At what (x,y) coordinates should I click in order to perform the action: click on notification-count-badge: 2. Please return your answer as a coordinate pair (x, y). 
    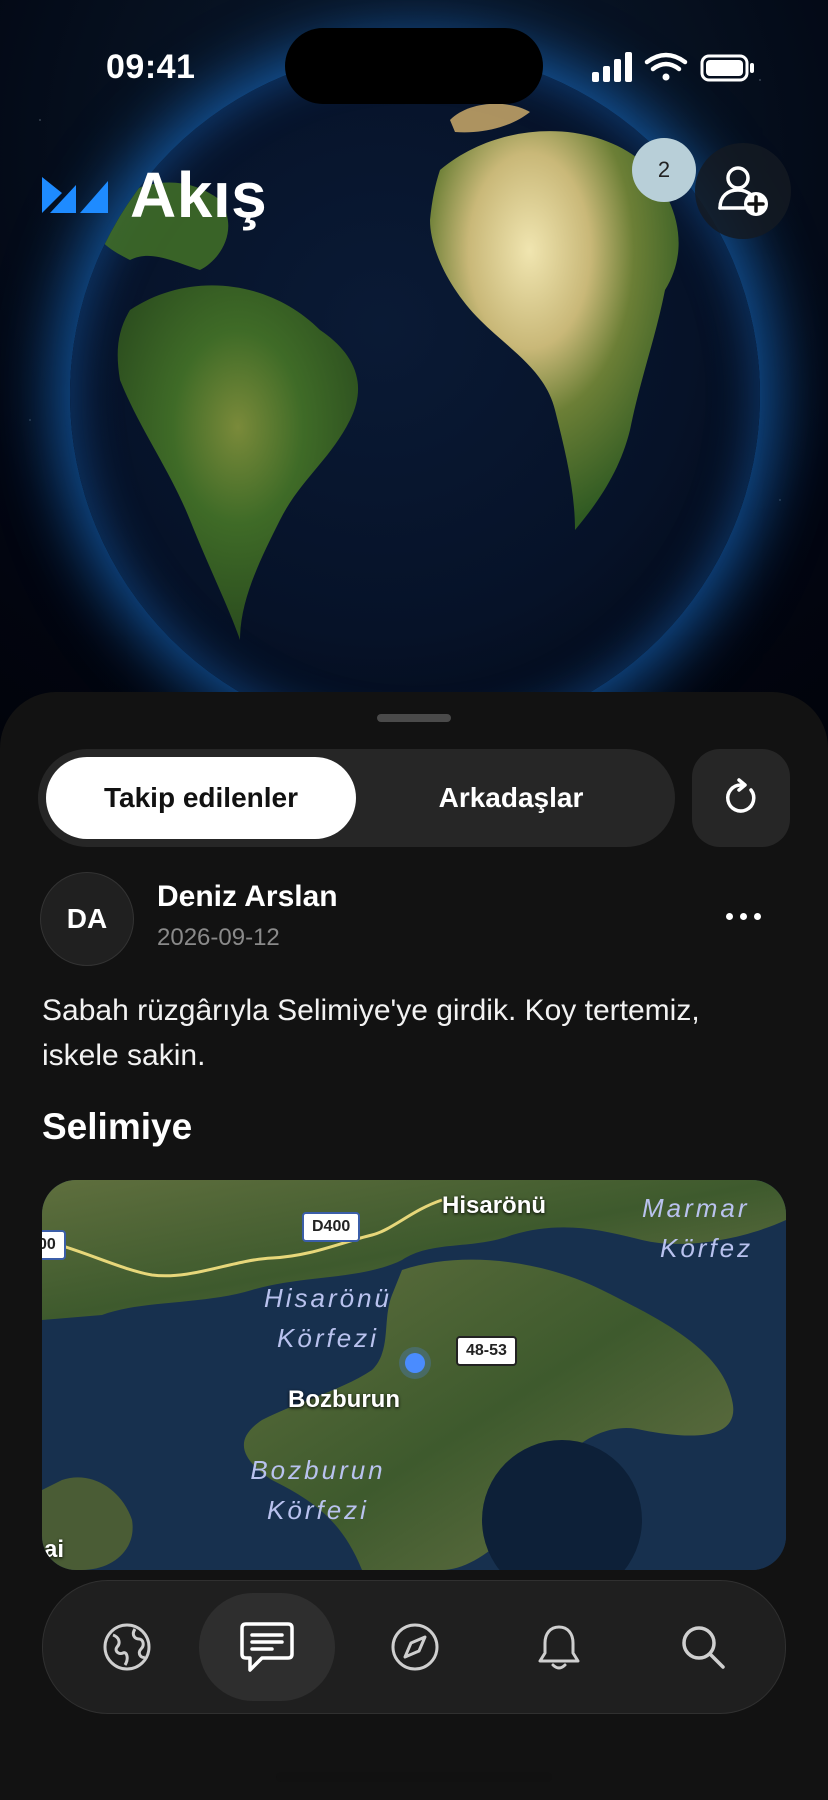
    Looking at the image, I should click on (664, 170).